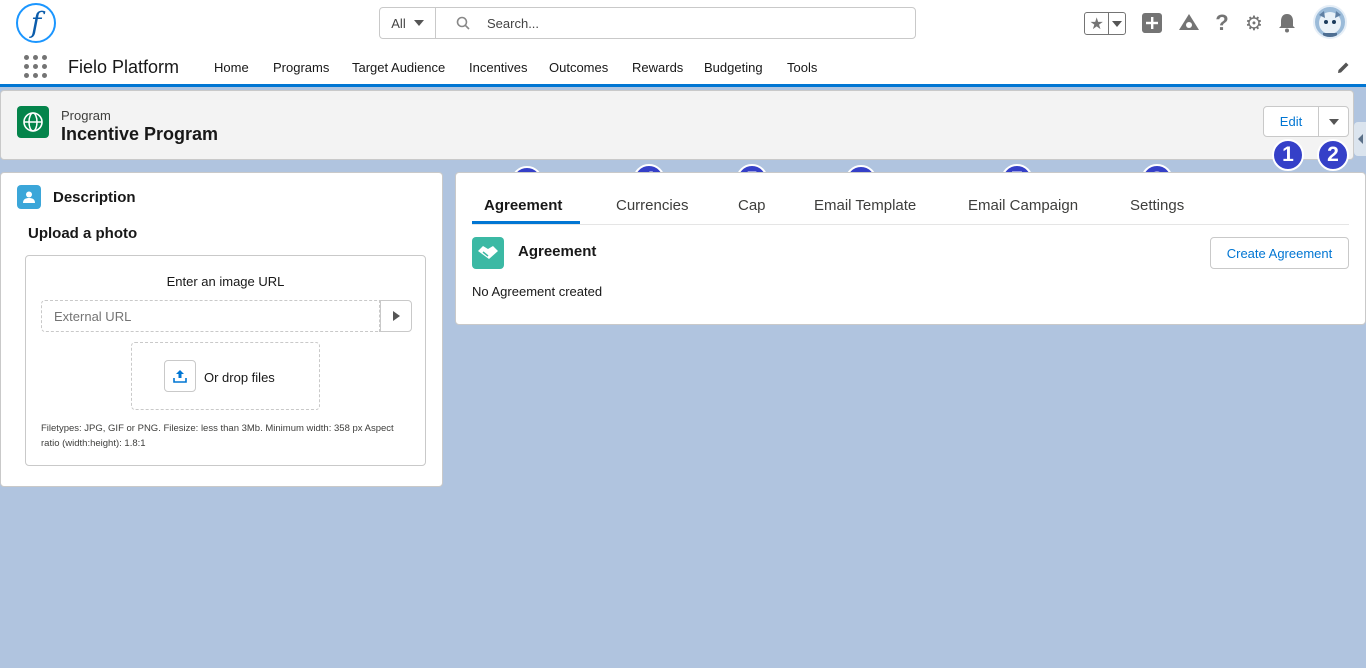 Image resolution: width=1366 pixels, height=668 pixels. Describe the element at coordinates (86, 115) in the screenshot. I see `record-object-type: Program` at that location.